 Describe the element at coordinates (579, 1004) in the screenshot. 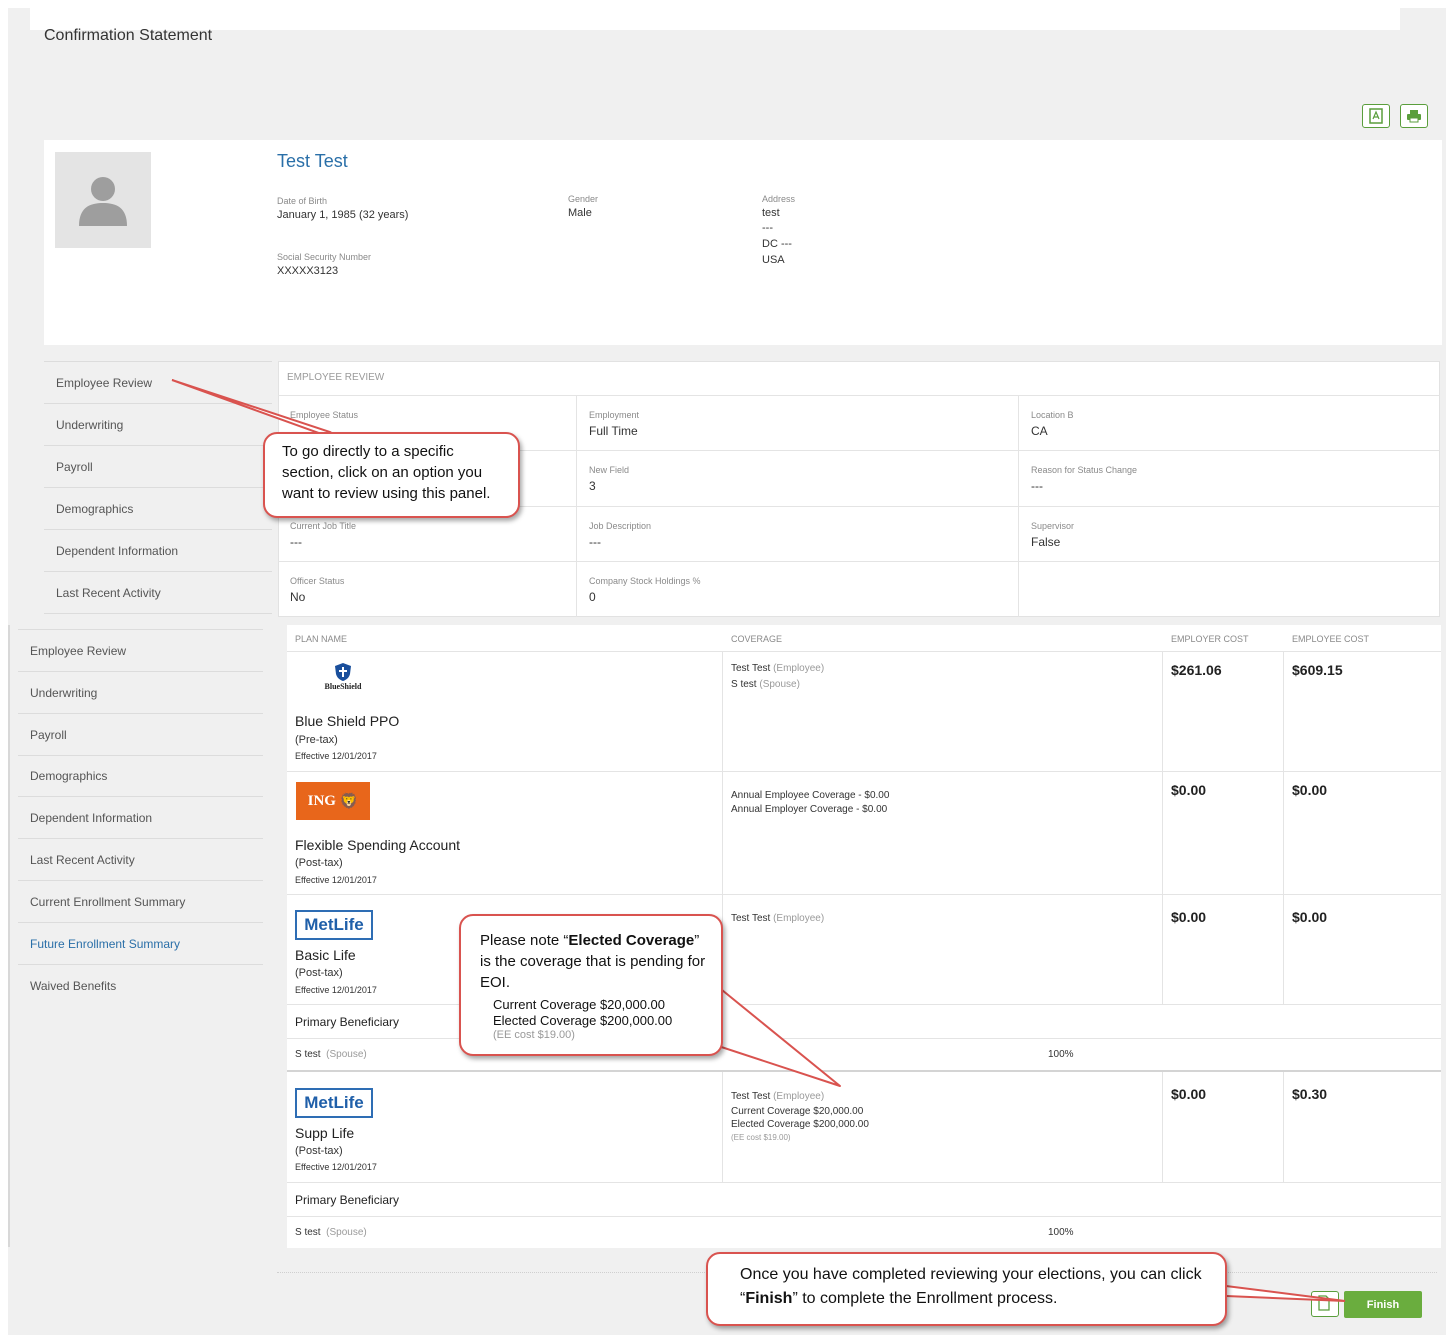

I see `callout-current-coverage: Current Coverage $20,000.00` at that location.